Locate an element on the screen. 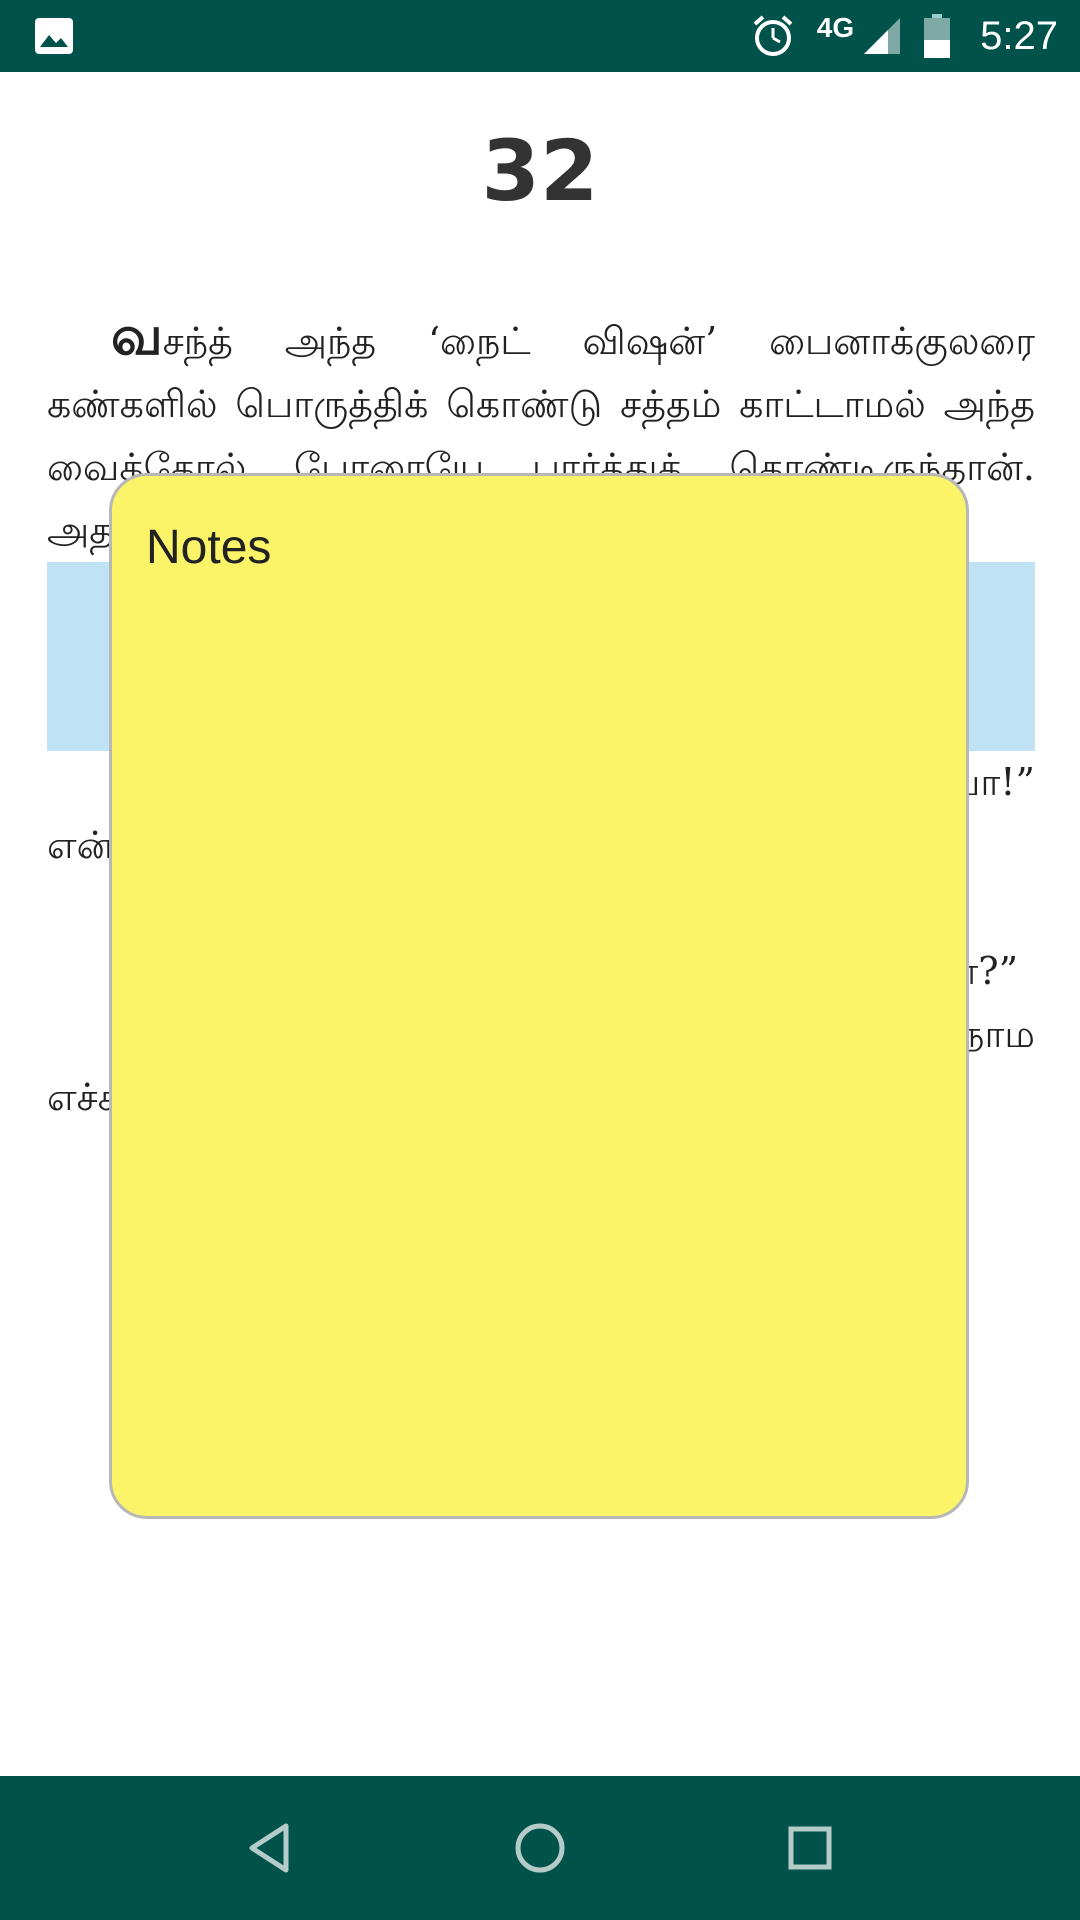 This screenshot has height=1920, width=1080. status-bar: 4G 5:27 is located at coordinates (540, 36).